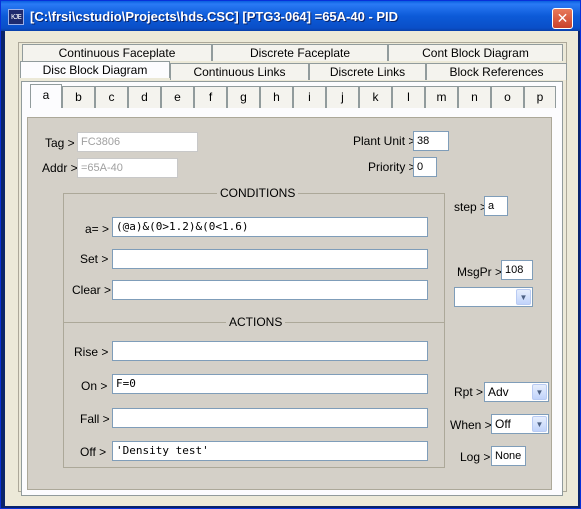  Describe the element at coordinates (97, 229) in the screenshot. I see `a-label: a= >` at that location.